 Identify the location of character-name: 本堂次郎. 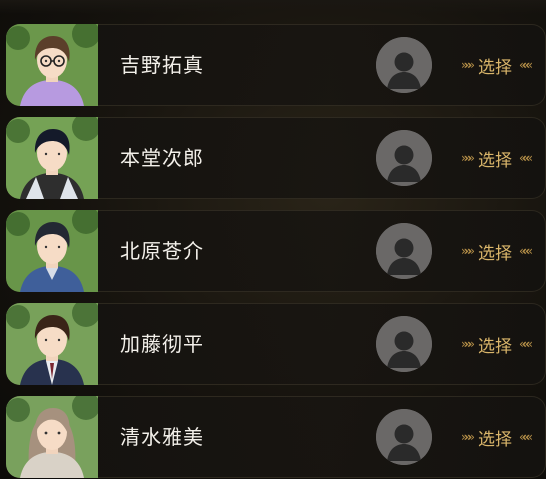
(162, 158).